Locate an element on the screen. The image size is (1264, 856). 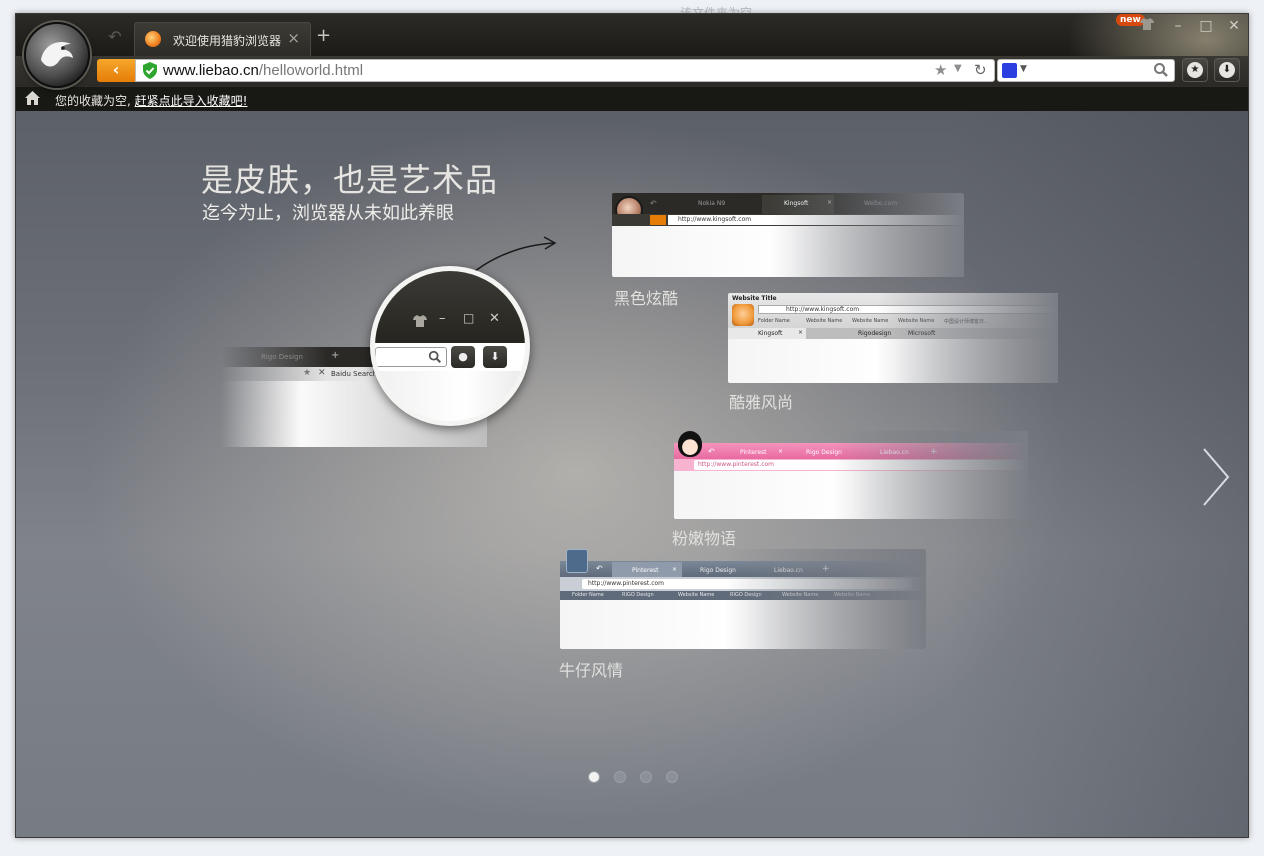
skin-bookmark-1: Folder Name is located at coordinates (588, 595).